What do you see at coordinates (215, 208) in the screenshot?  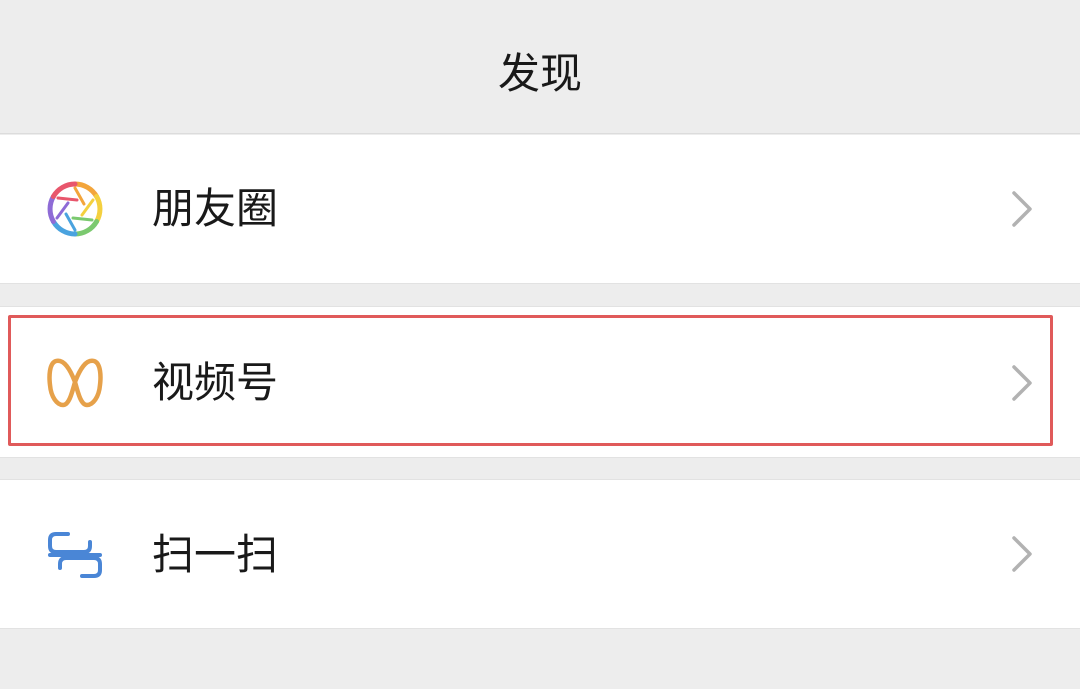 I see `menu-item-label: 朋友圈` at bounding box center [215, 208].